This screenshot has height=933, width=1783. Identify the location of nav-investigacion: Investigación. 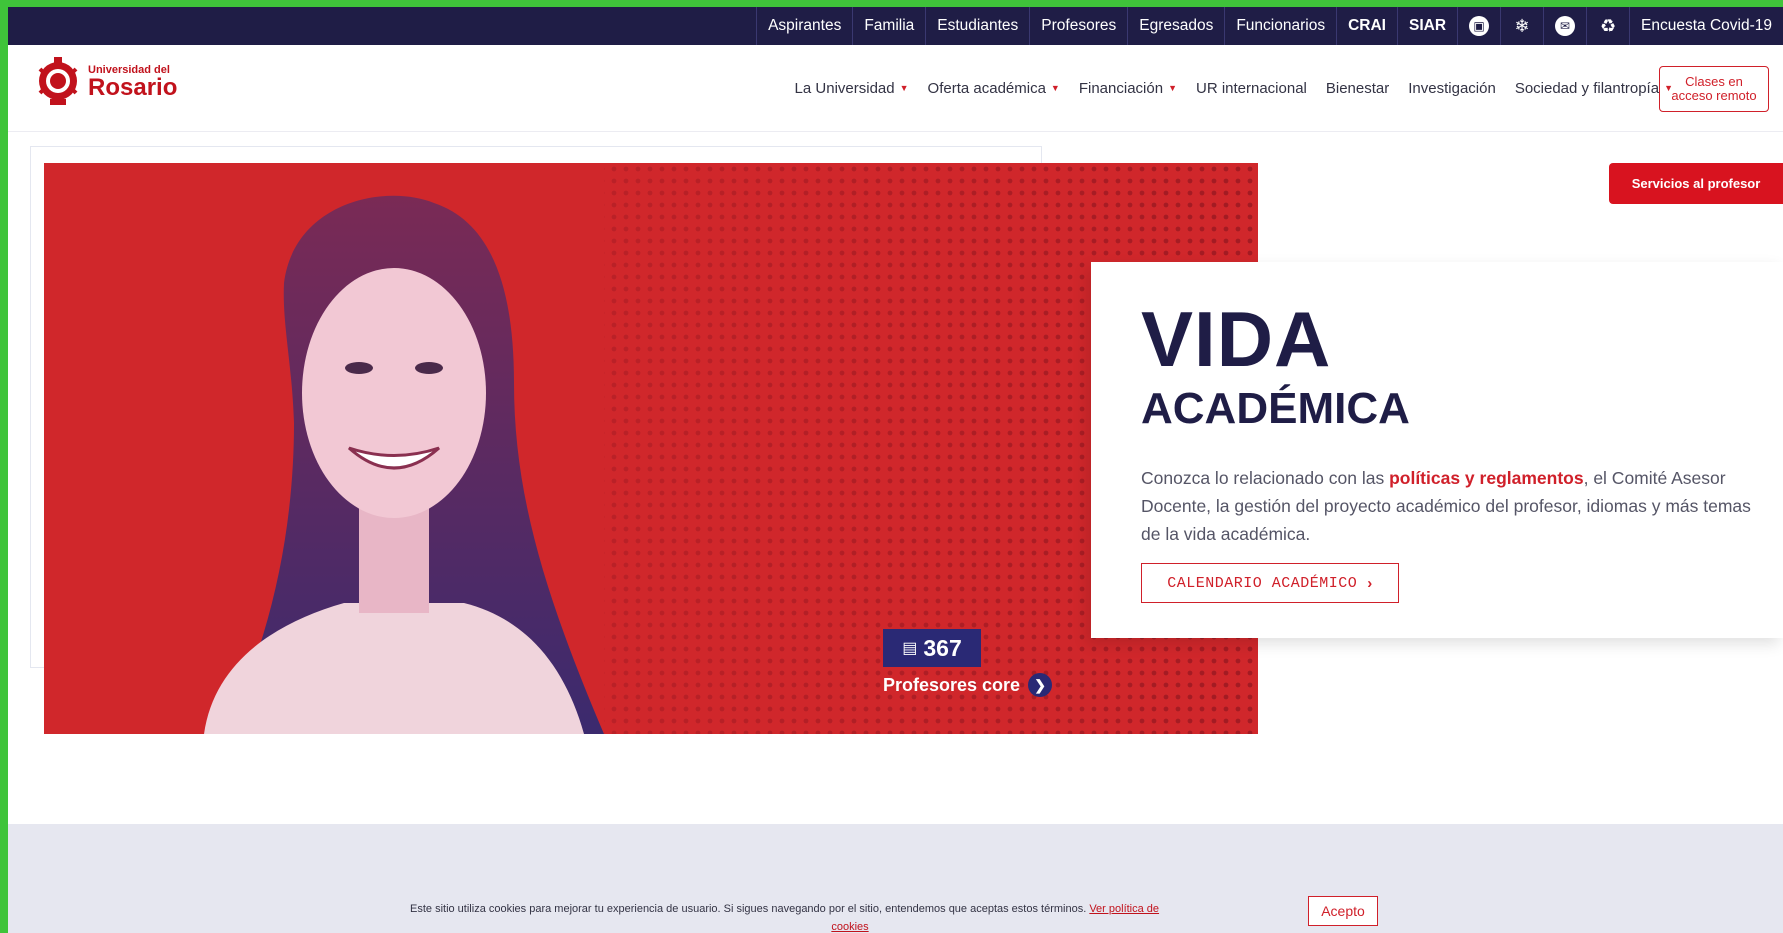
(1452, 88).